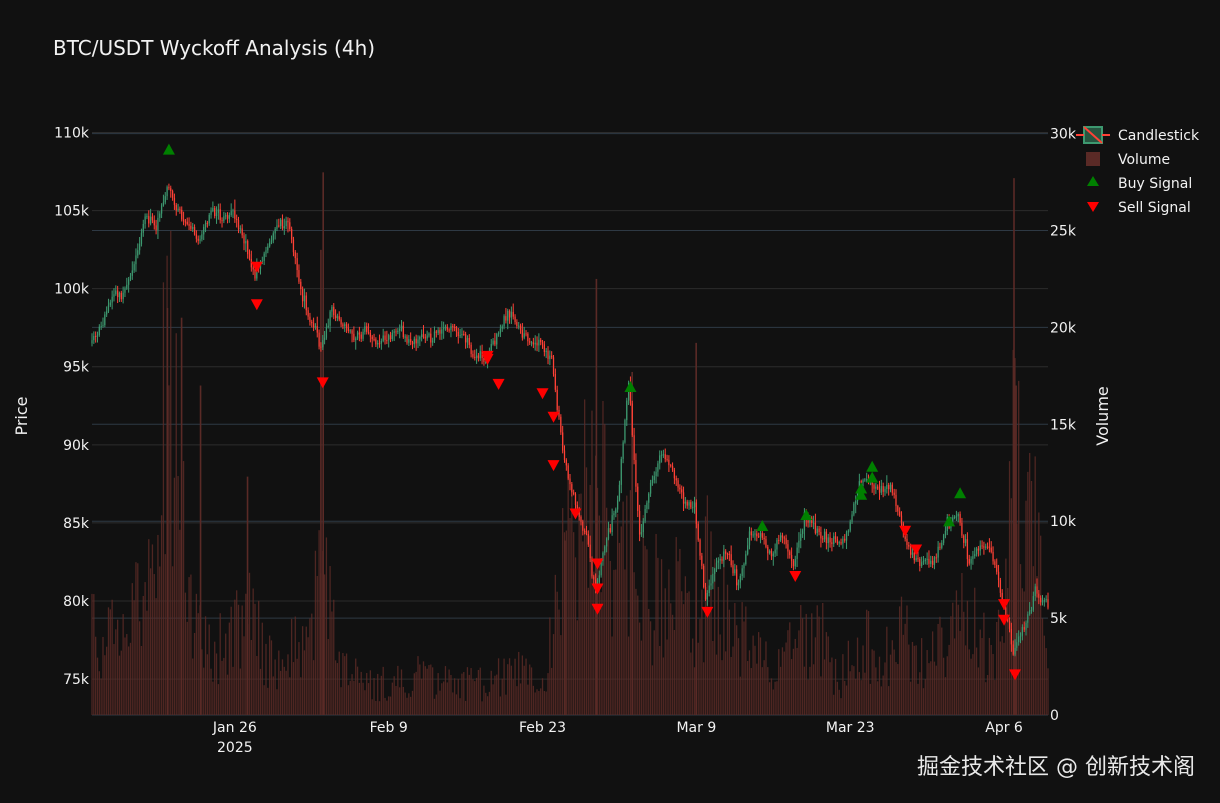  Describe the element at coordinates (850, 728) in the screenshot. I see `x-tick-label: Mar 23` at that location.